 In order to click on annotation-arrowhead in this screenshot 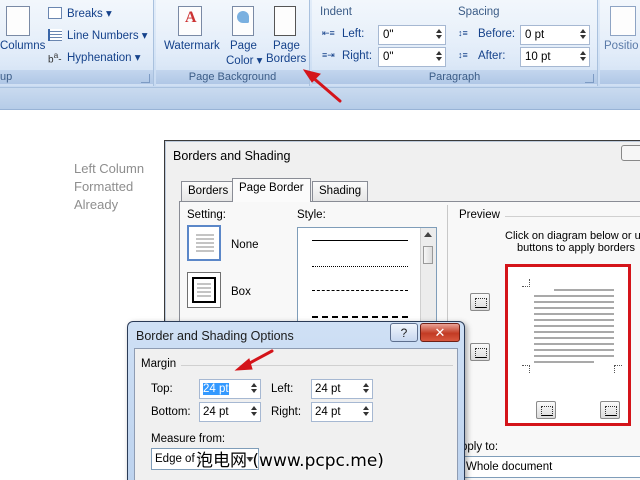, I will do `click(243, 364)`.